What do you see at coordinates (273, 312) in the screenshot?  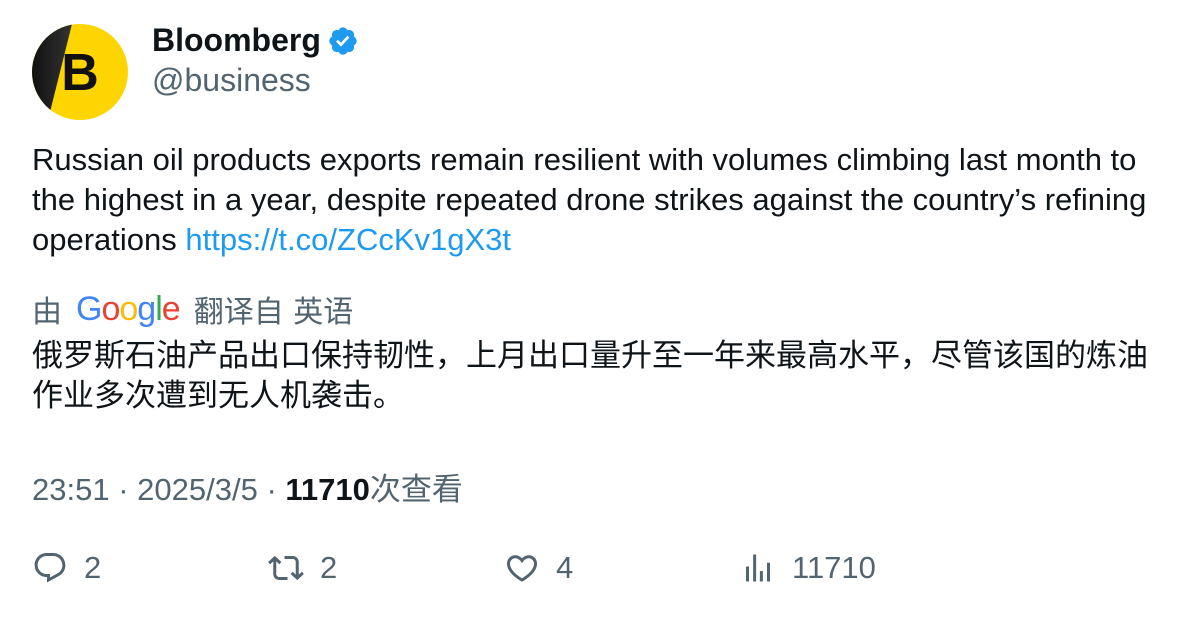 I see `translation-suffix: 翻译自 英语` at bounding box center [273, 312].